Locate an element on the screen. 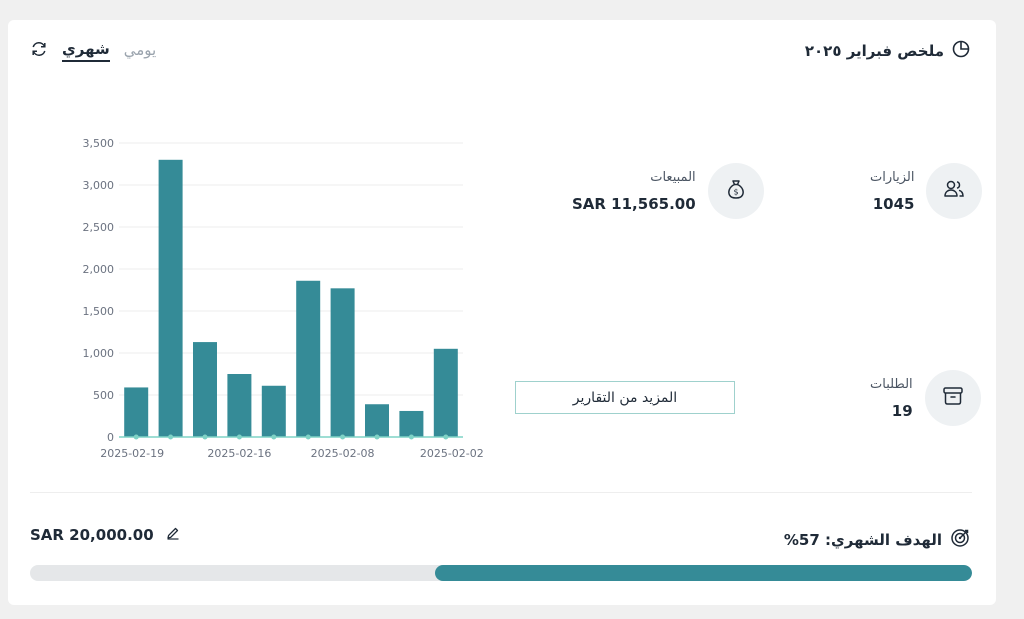 This screenshot has height=619, width=1024. stat-sales-text: المبيعات SAR 11,565.00 is located at coordinates (634, 191).